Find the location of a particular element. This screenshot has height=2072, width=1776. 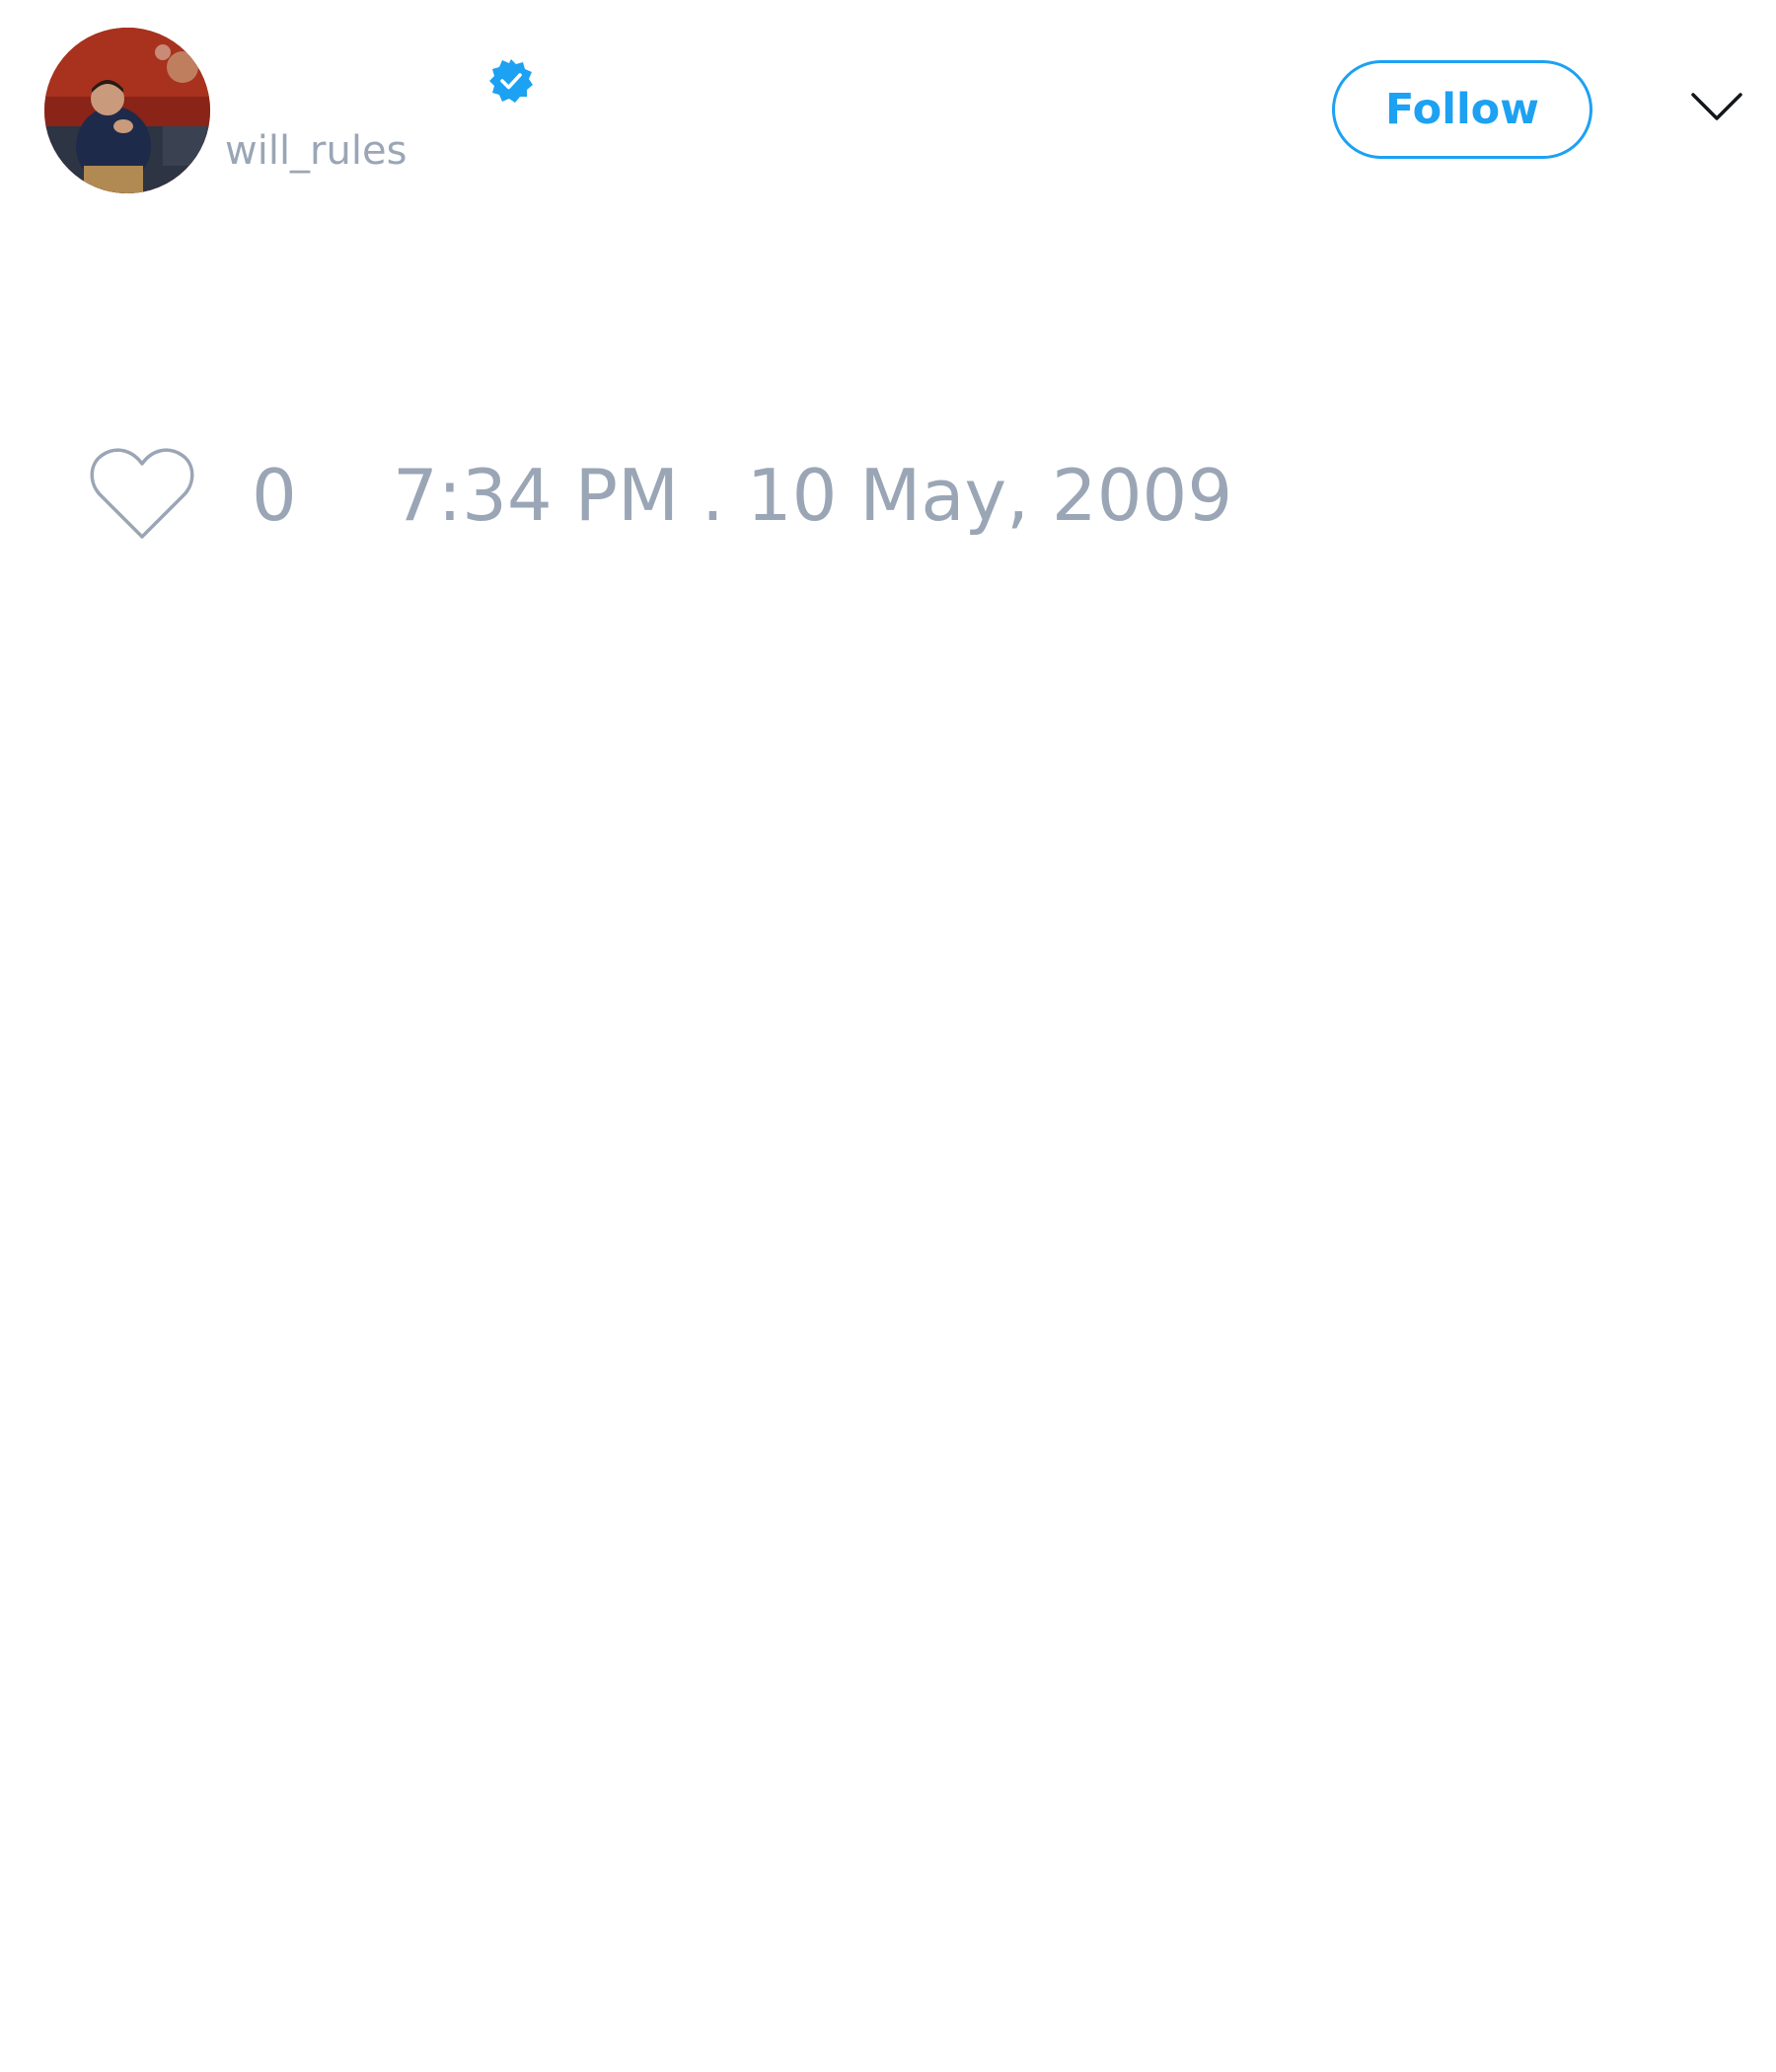

heart-icon is located at coordinates (142, 495).